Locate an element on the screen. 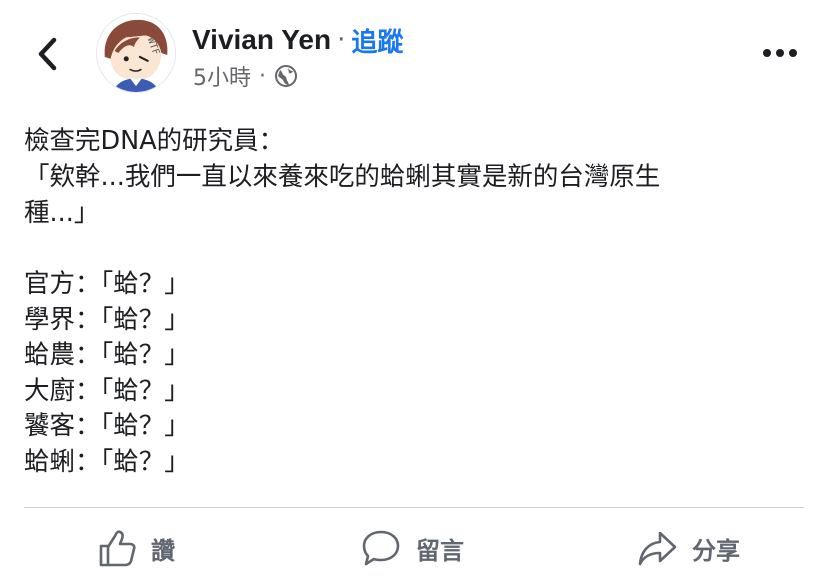 Image resolution: width=828 pixels, height=585 pixels. chevron-left-icon is located at coordinates (47, 54).